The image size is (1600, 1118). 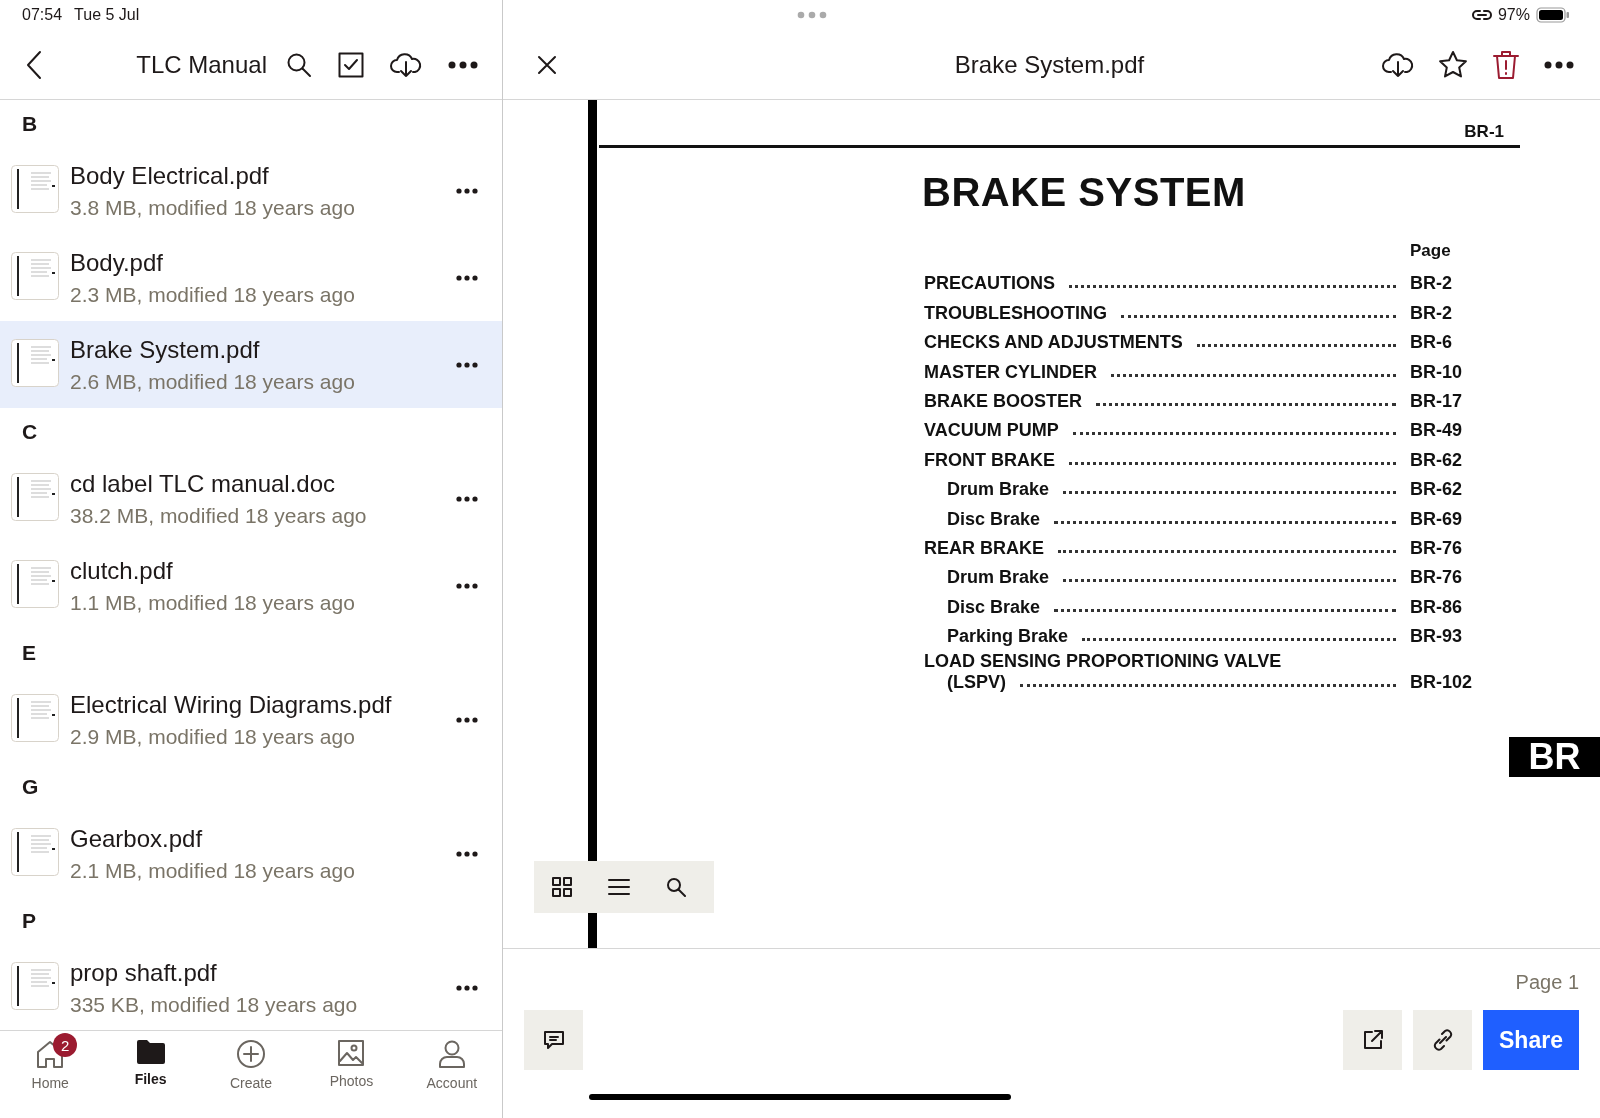 What do you see at coordinates (251, 277) in the screenshot?
I see `file-row: Body.pdf 2.3 MB, modified 18 years ago` at bounding box center [251, 277].